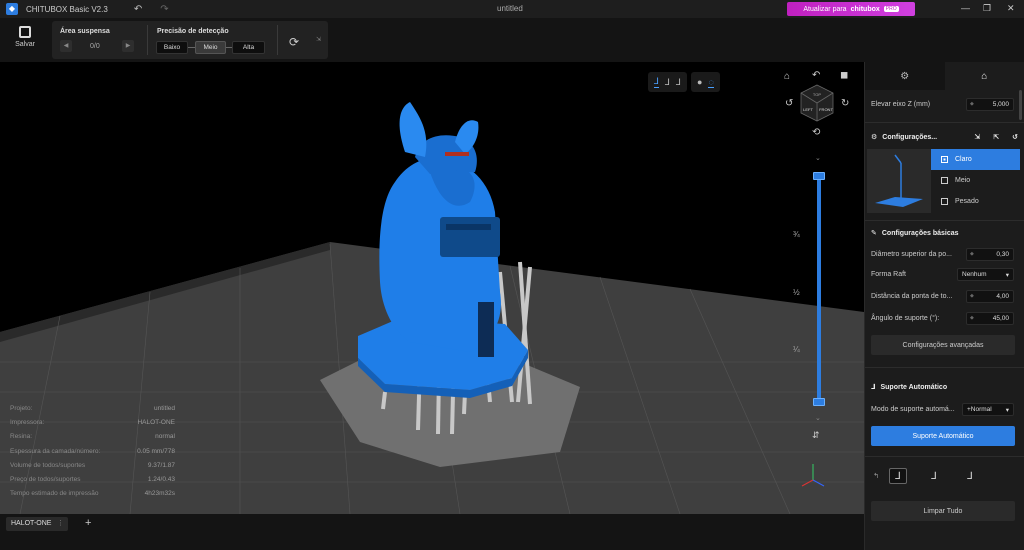 This screenshot has width=1024, height=550. I want to click on chevron-down-icon: ⌄, so click(818, 418).